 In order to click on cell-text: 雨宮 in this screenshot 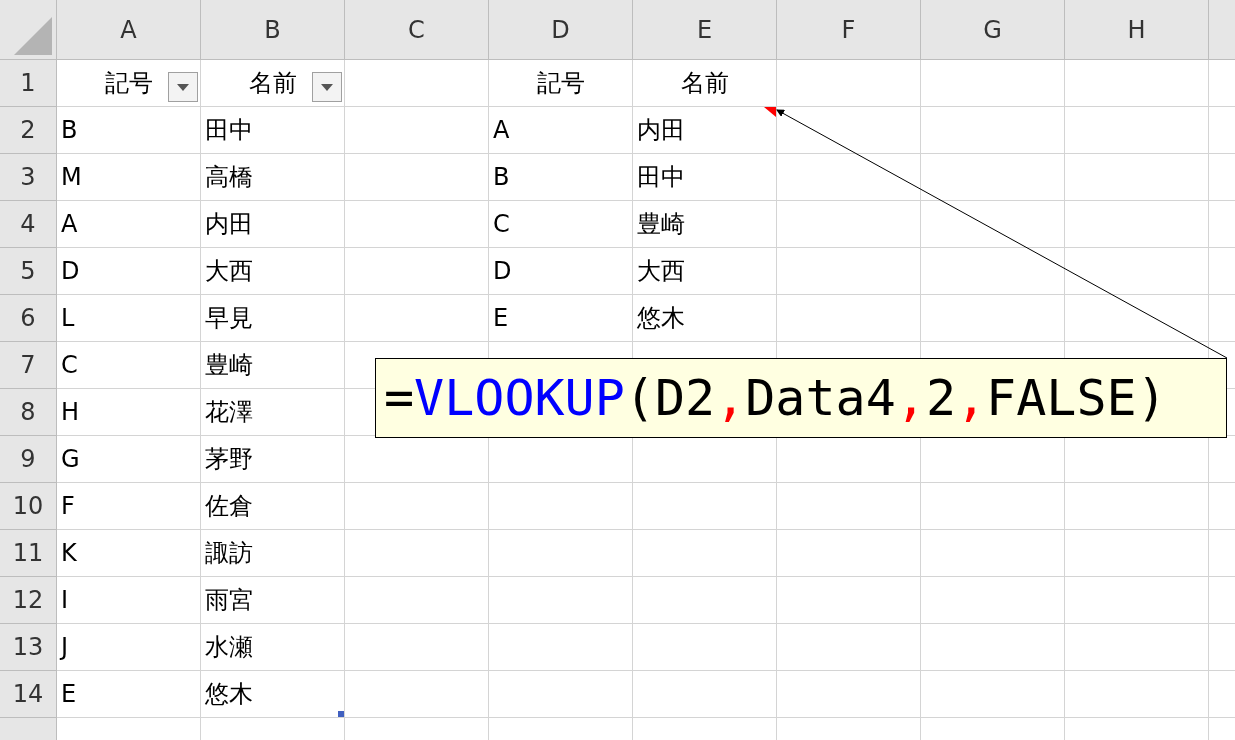, I will do `click(229, 600)`.